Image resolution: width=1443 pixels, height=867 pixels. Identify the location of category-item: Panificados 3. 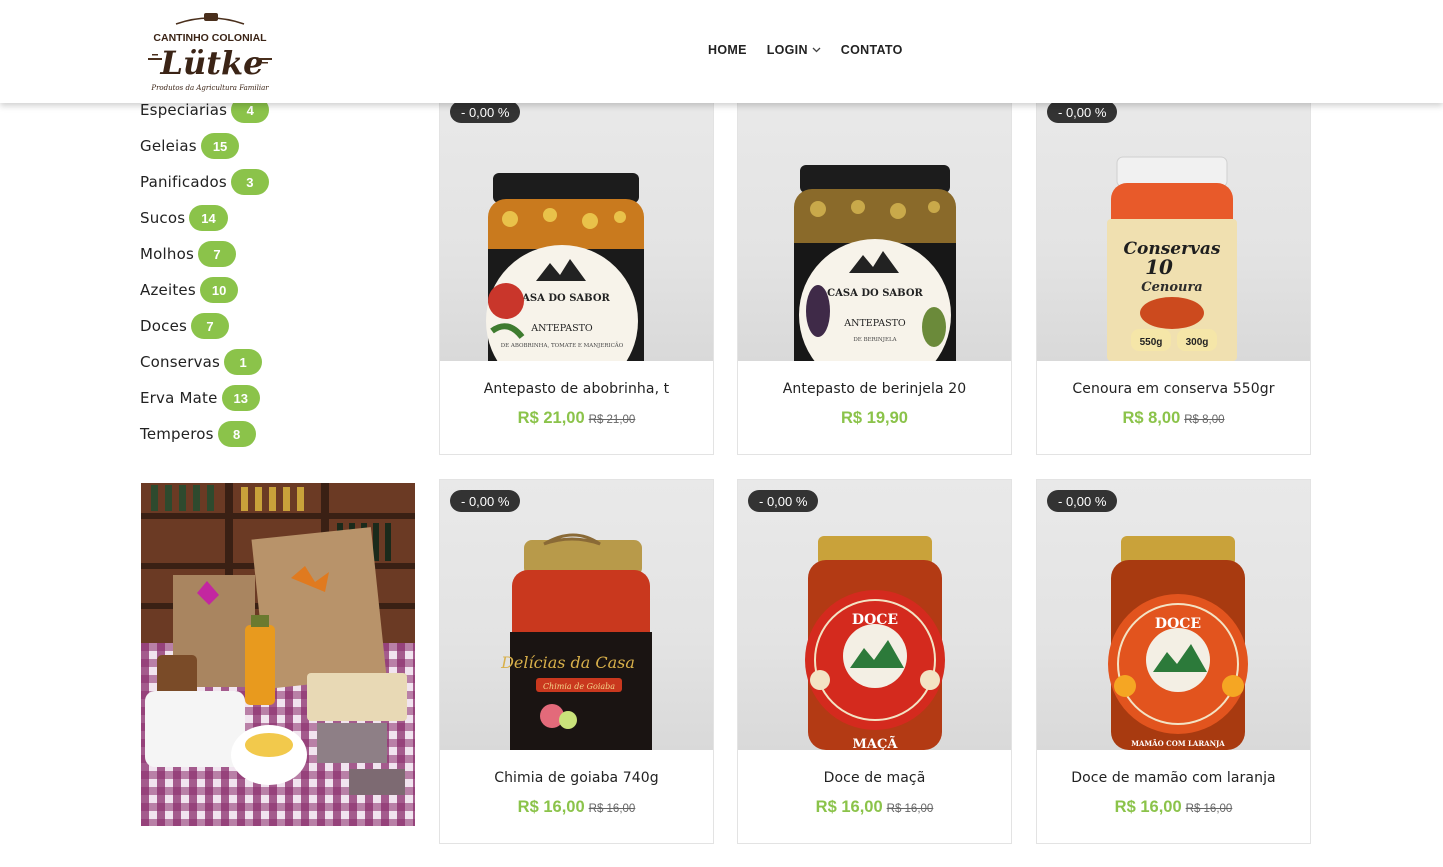
(204, 182).